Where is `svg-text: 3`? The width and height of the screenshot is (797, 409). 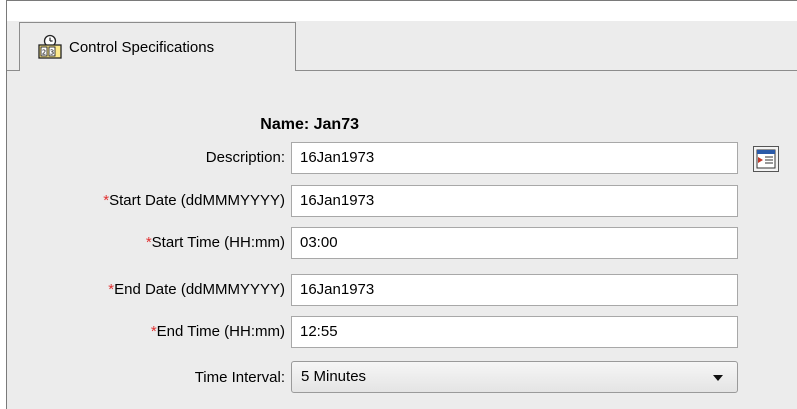
svg-text: 3 is located at coordinates (52, 53).